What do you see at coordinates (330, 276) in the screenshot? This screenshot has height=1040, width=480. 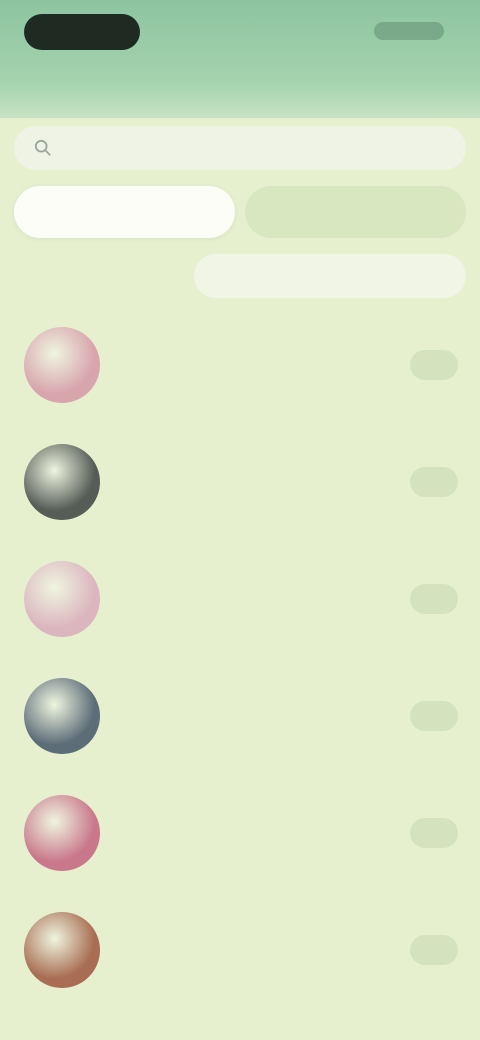 I see `filter-chip` at bounding box center [330, 276].